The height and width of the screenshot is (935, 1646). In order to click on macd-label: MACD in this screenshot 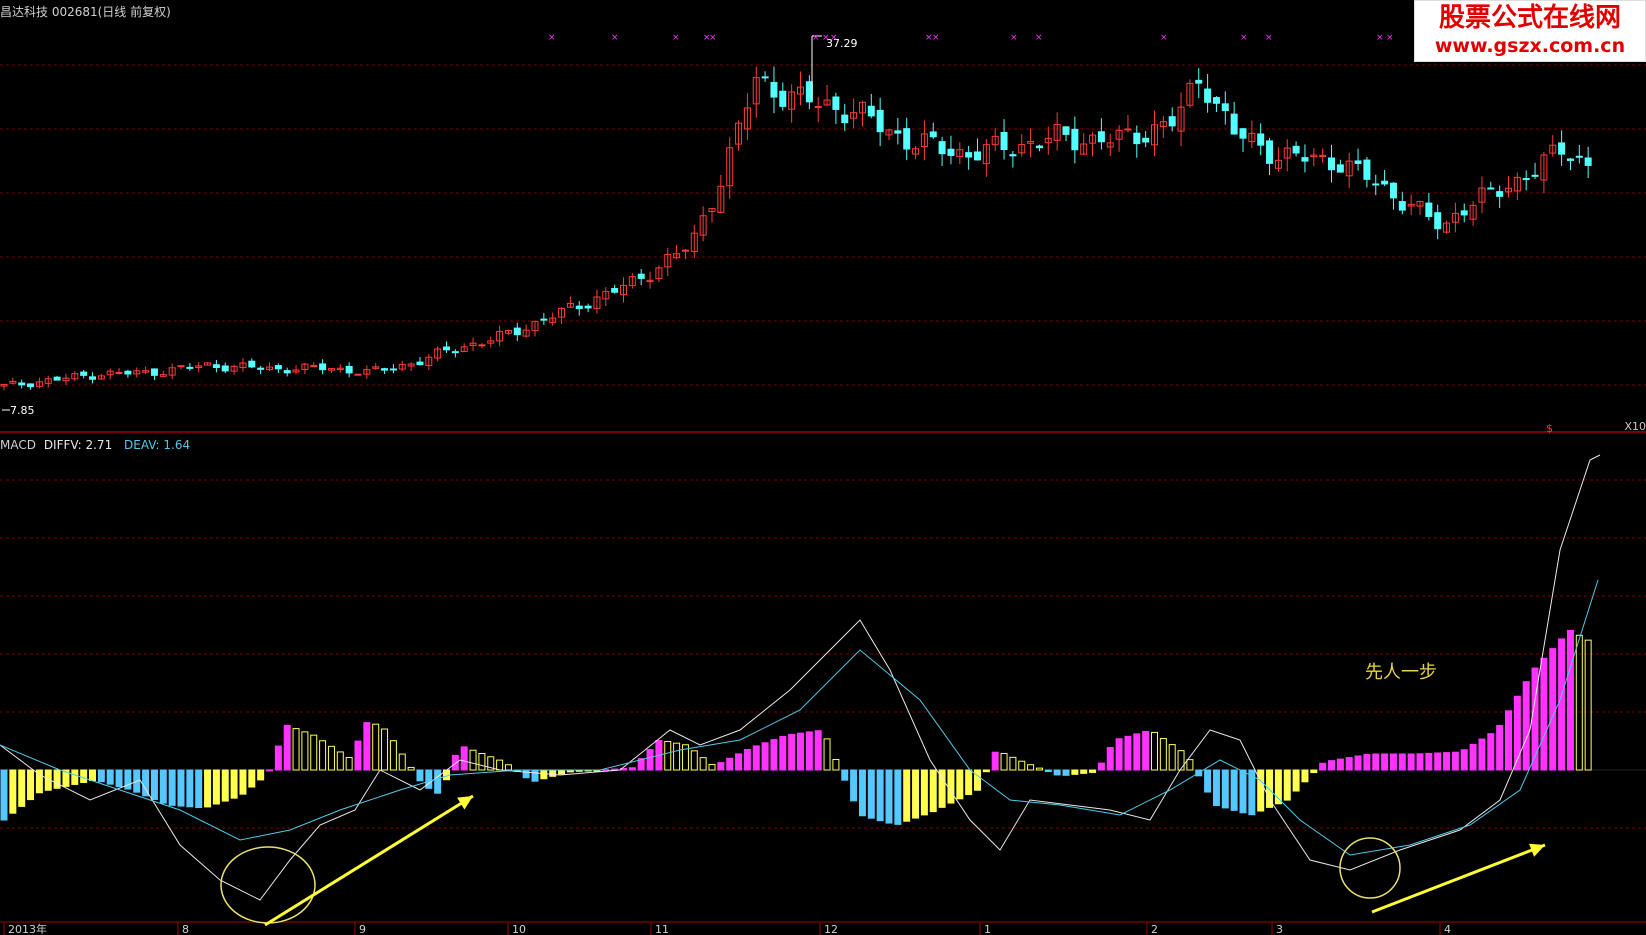, I will do `click(18, 445)`.